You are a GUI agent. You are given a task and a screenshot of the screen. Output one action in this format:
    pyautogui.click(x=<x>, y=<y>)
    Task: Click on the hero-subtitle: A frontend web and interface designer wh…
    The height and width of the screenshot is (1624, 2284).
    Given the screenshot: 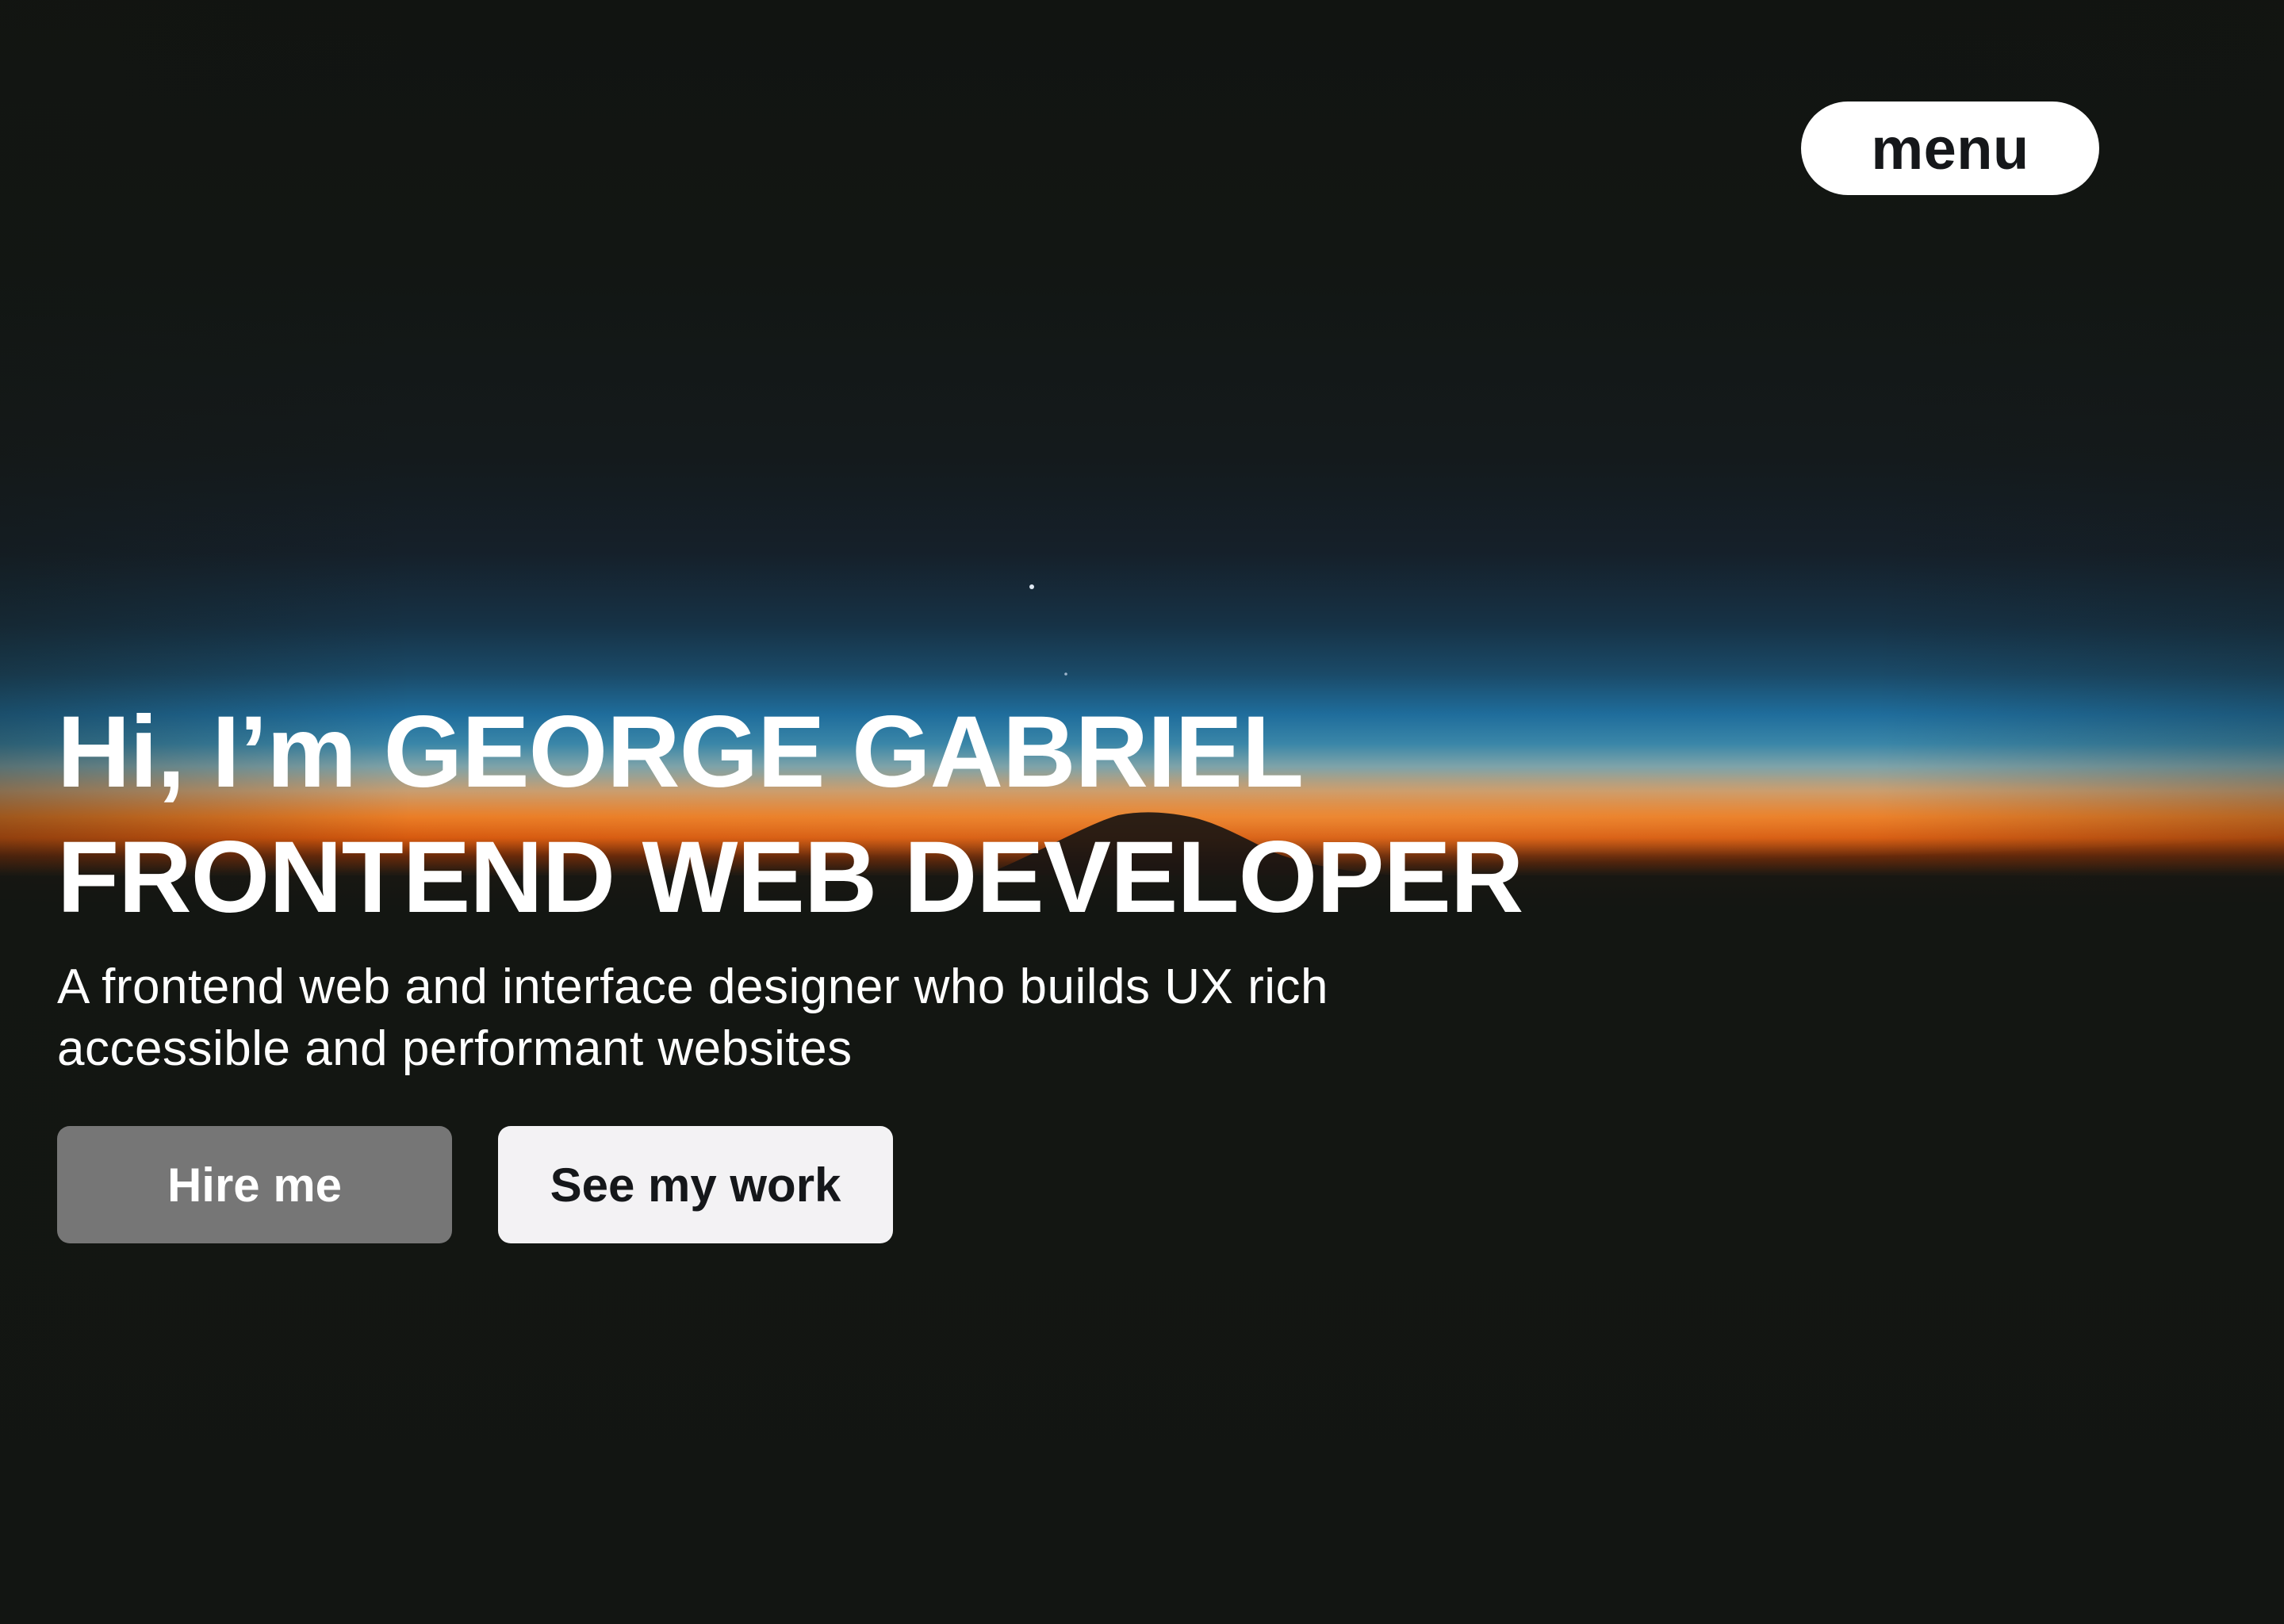 What is the action you would take?
    pyautogui.click(x=693, y=1017)
    